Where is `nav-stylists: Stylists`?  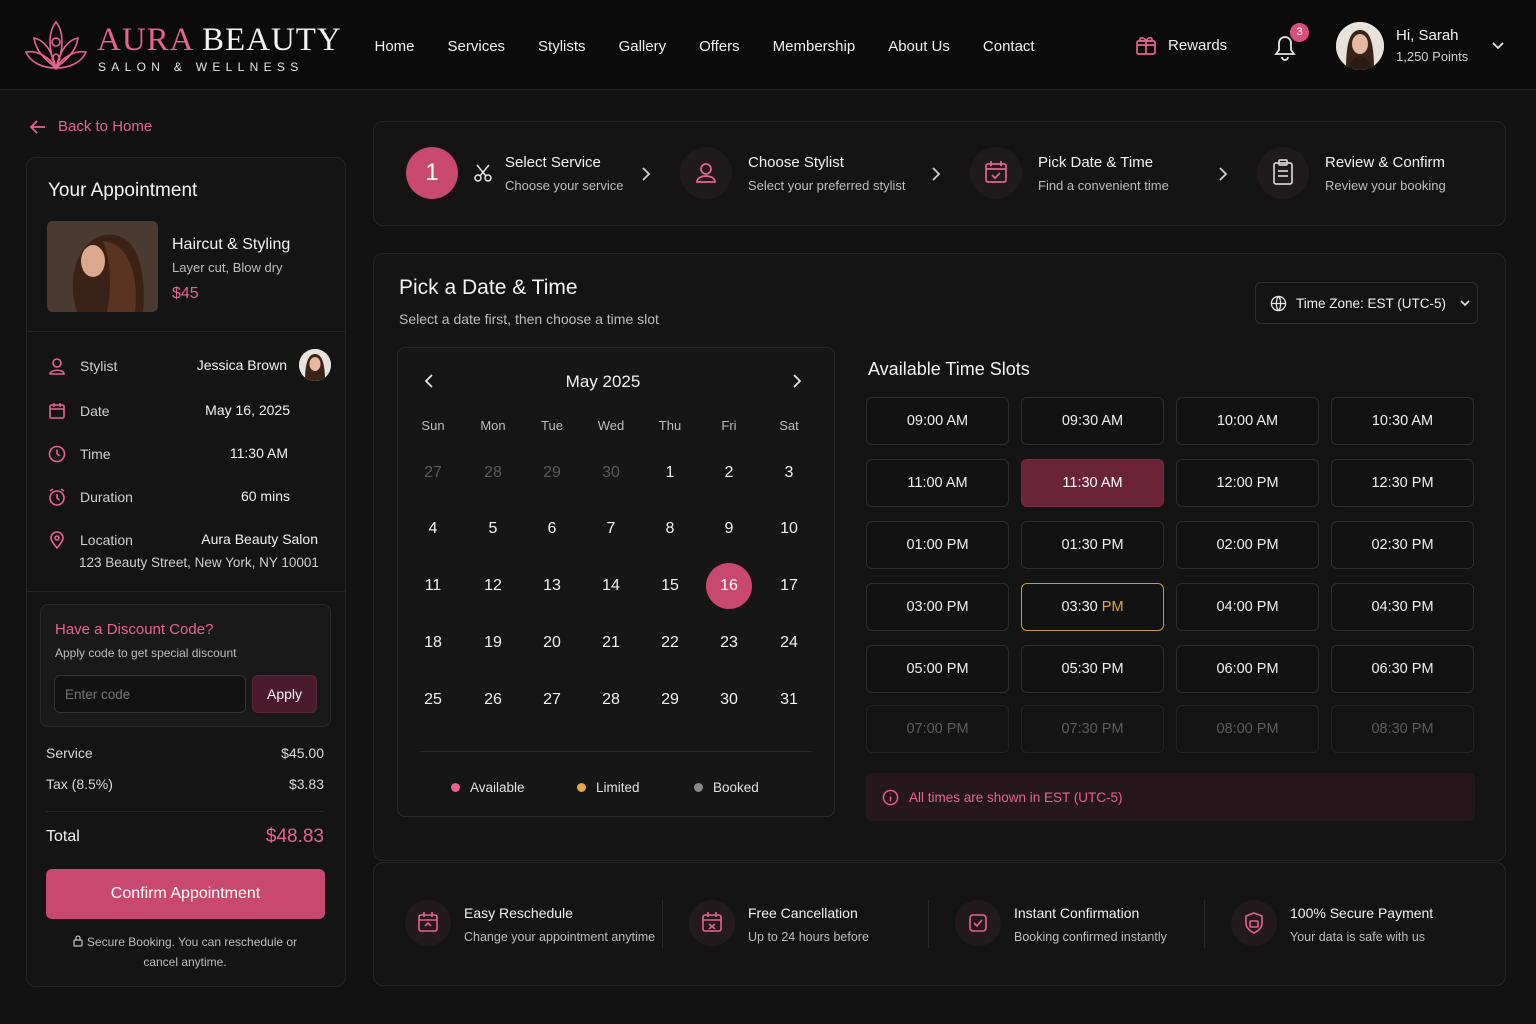 nav-stylists: Stylists is located at coordinates (562, 46).